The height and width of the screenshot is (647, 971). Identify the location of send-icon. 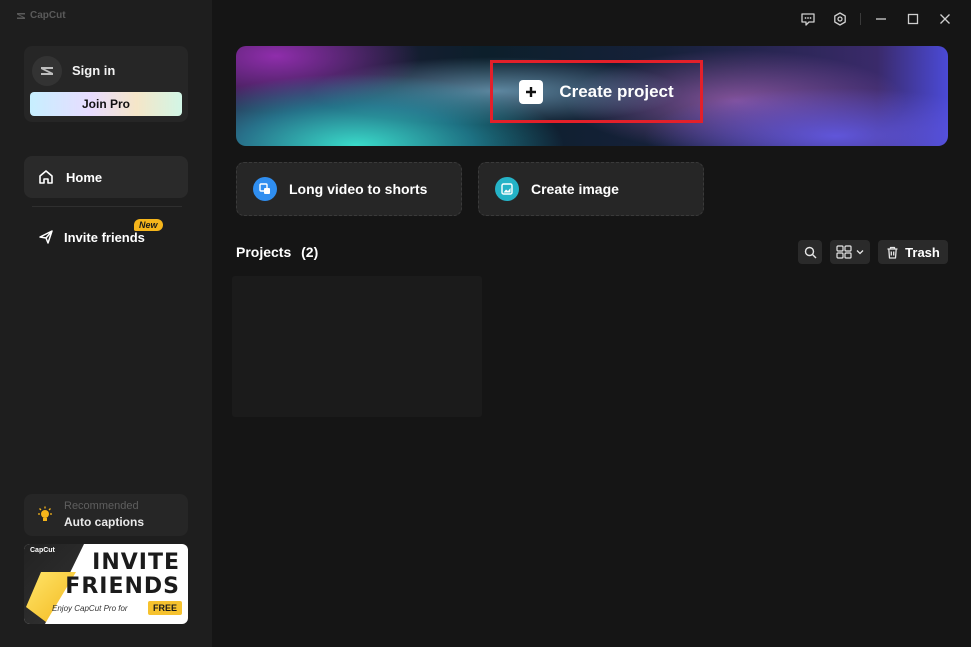
(46, 237).